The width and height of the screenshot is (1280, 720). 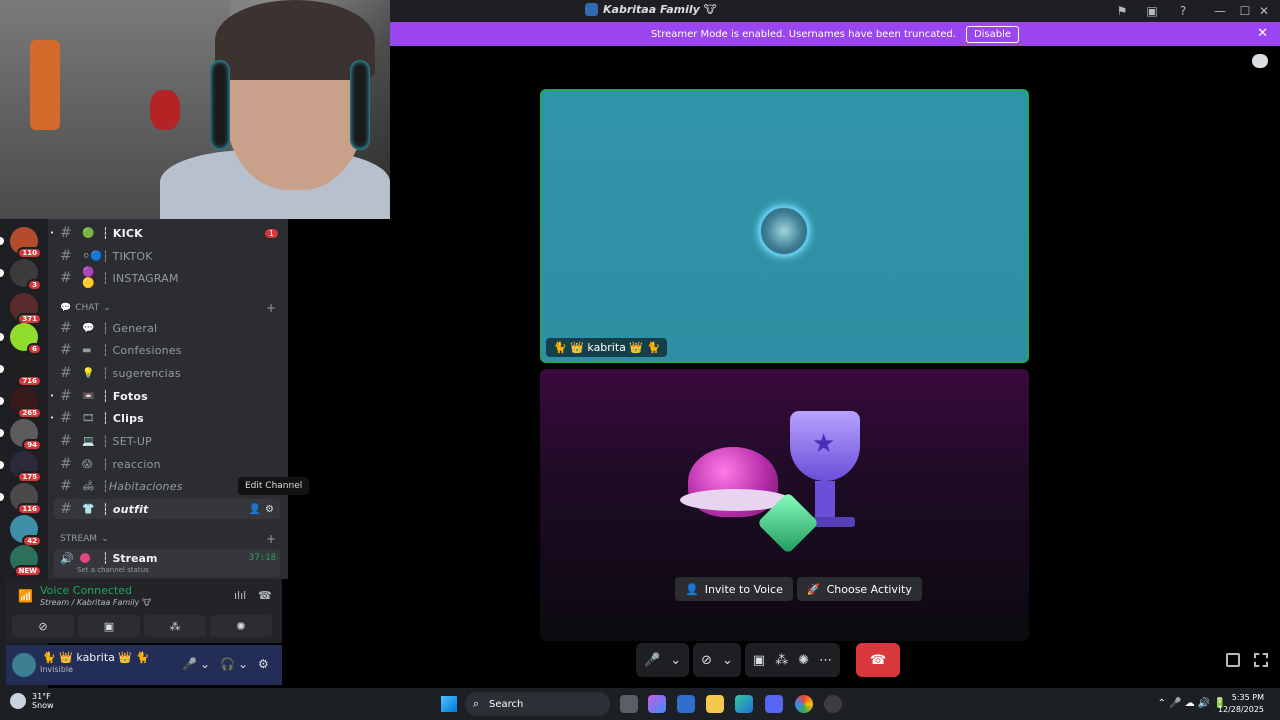 I want to click on noise-suppression-icon: ılıl, so click(x=240, y=595).